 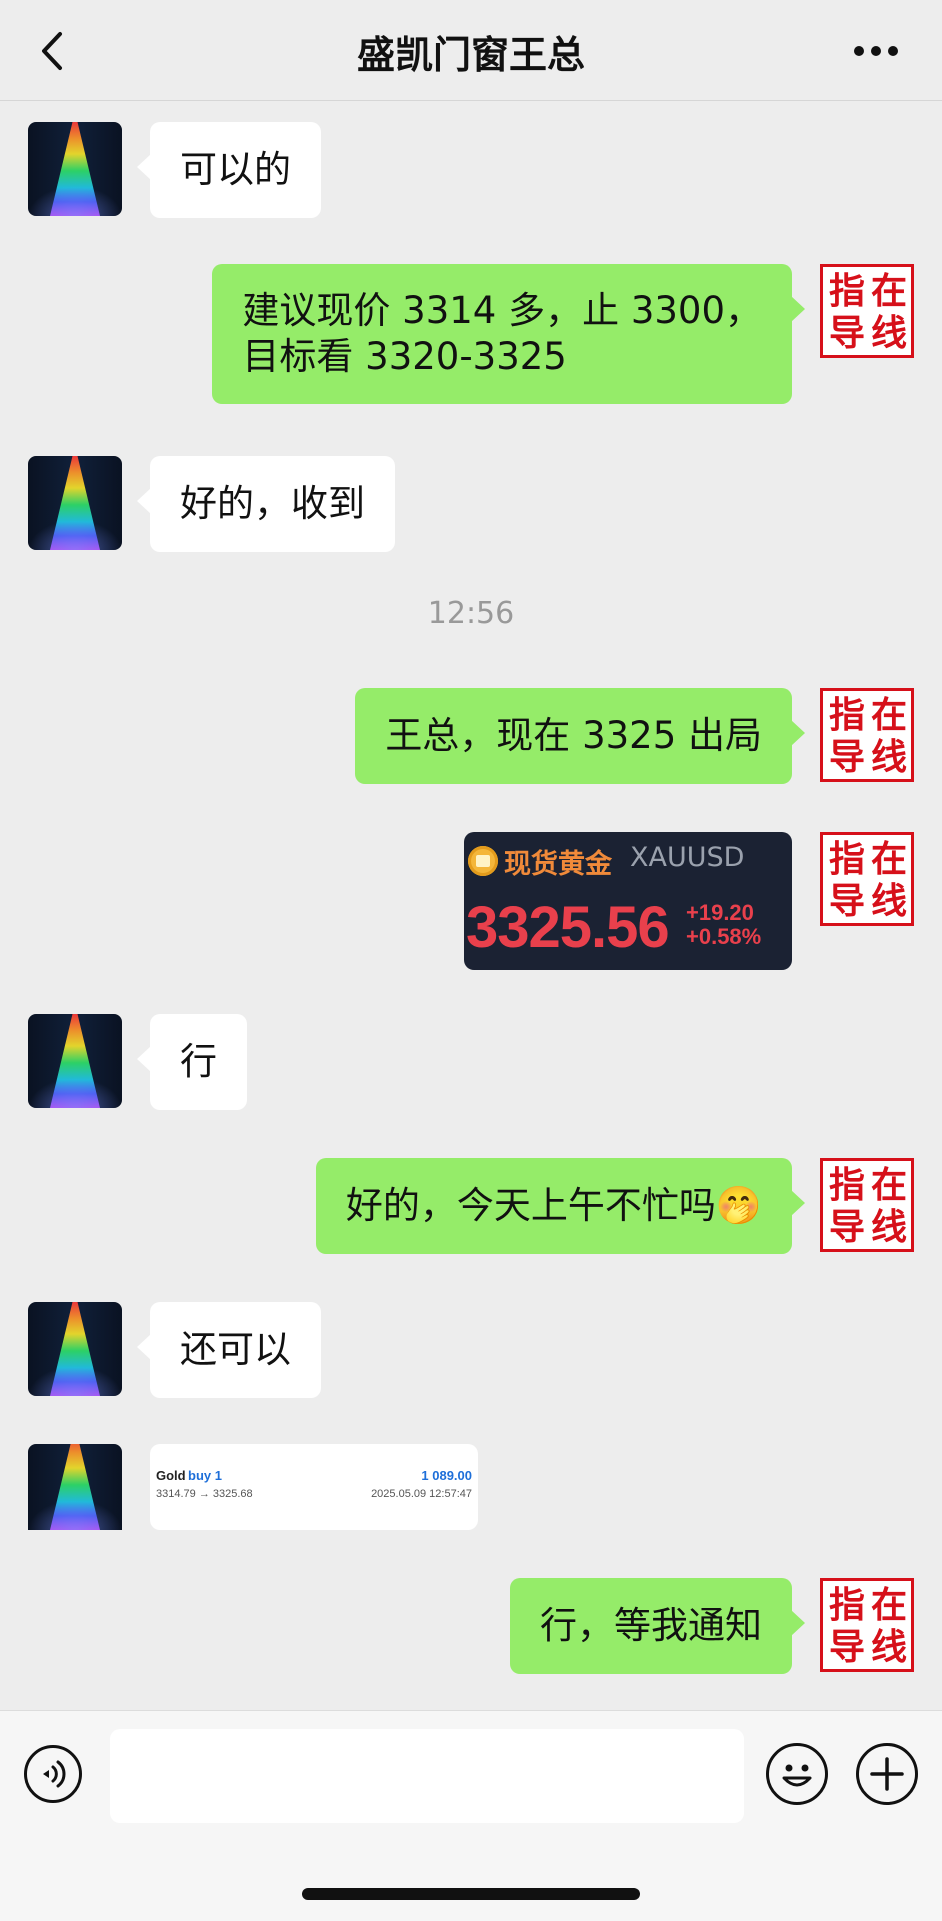 What do you see at coordinates (471, 1894) in the screenshot?
I see `home-indicator` at bounding box center [471, 1894].